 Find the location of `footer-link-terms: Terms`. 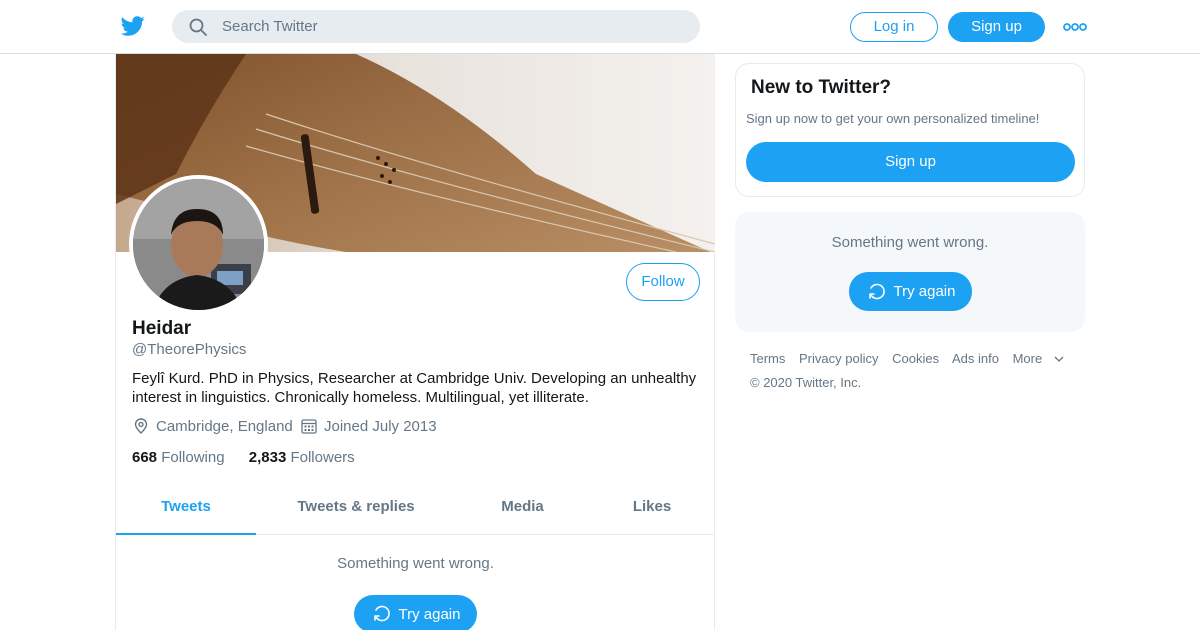

footer-link-terms: Terms is located at coordinates (767, 358).